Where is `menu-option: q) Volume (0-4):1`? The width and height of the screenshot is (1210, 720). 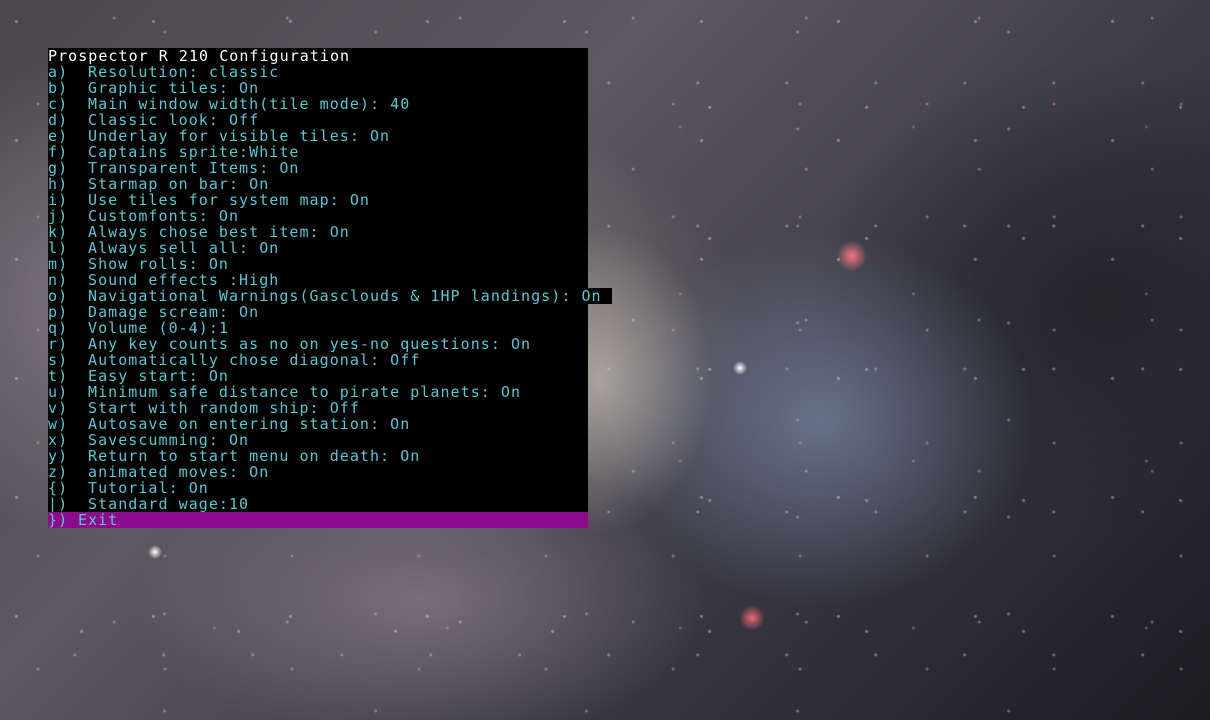 menu-option: q) Volume (0-4):1 is located at coordinates (138, 328).